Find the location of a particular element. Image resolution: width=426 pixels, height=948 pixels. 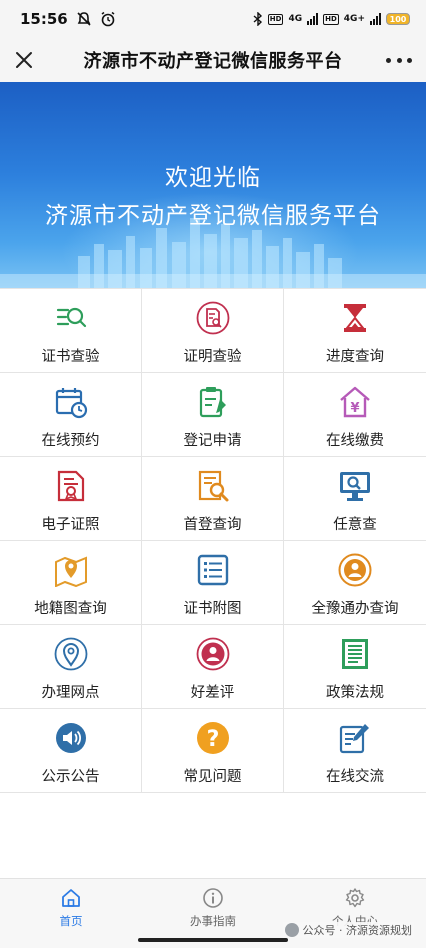

home-indicator is located at coordinates (213, 940).